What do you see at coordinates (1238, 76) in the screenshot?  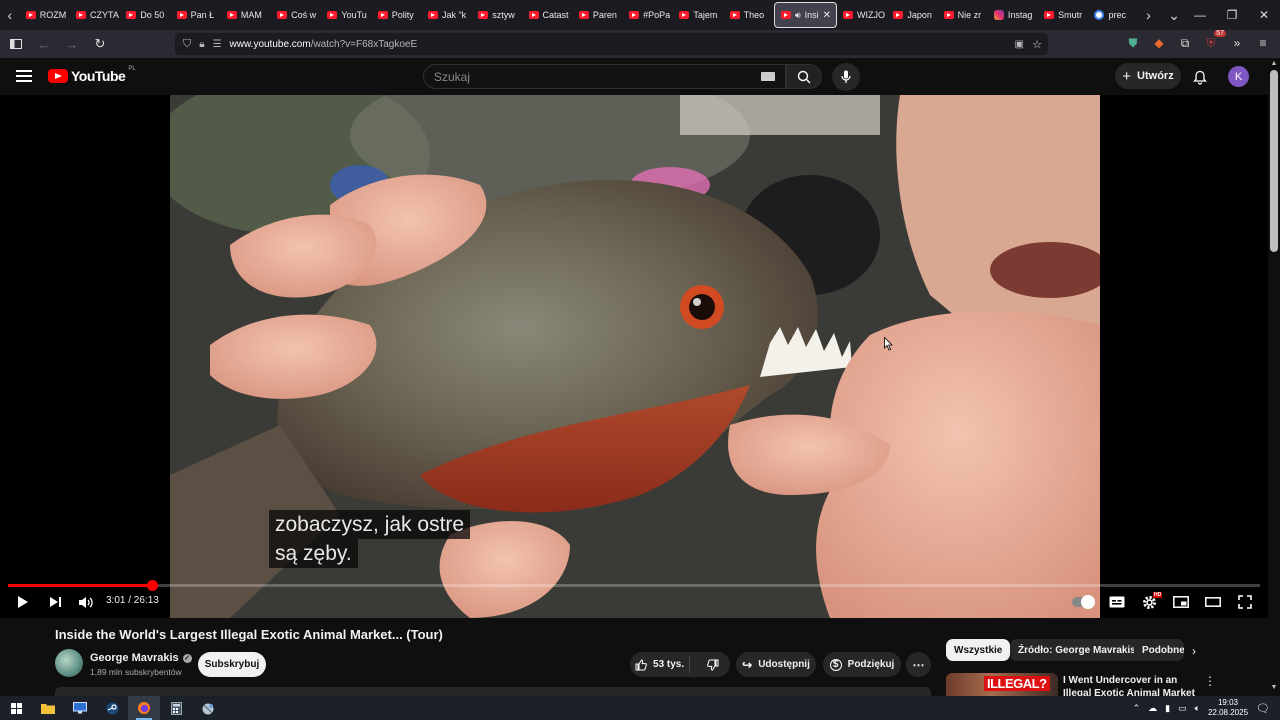 I see `account-avatar: K` at bounding box center [1238, 76].